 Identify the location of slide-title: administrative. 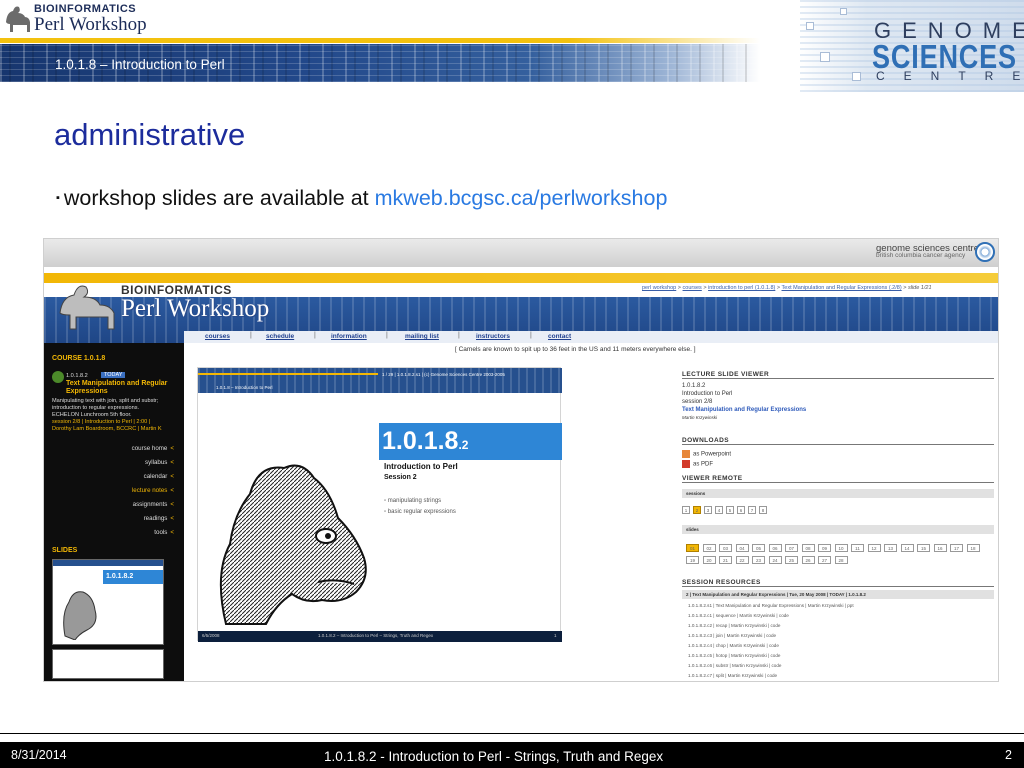
(150, 134).